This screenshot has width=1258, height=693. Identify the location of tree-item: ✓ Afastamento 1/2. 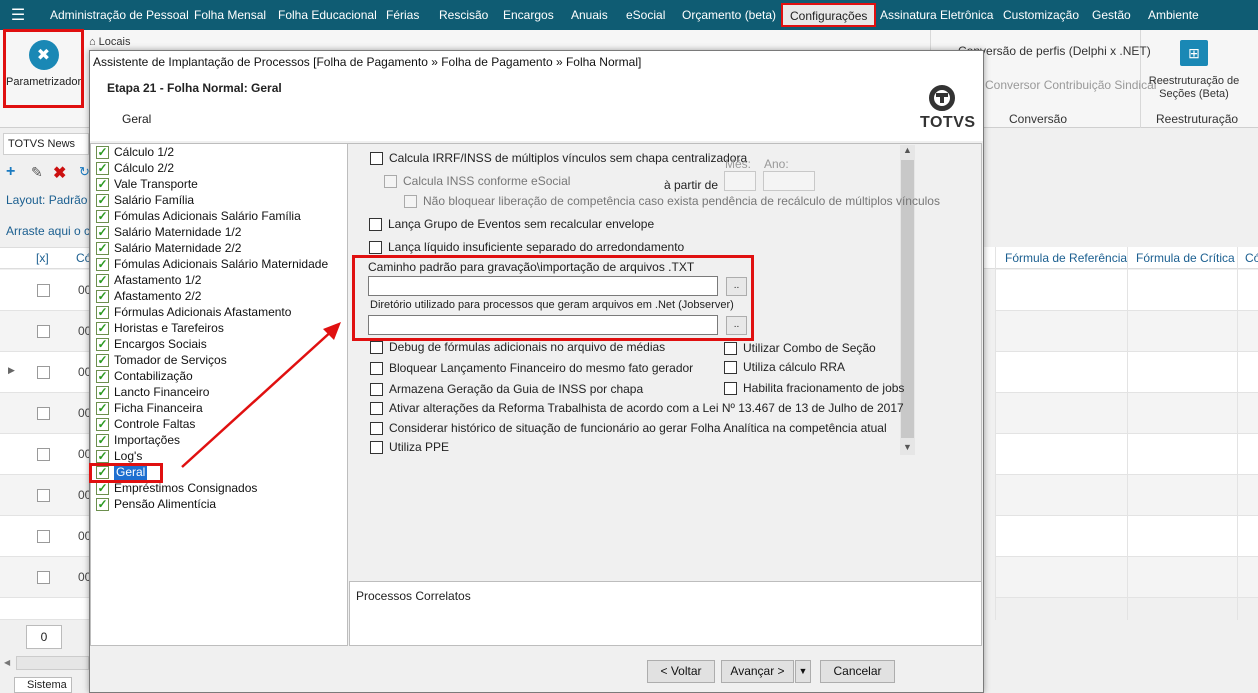
(148, 280).